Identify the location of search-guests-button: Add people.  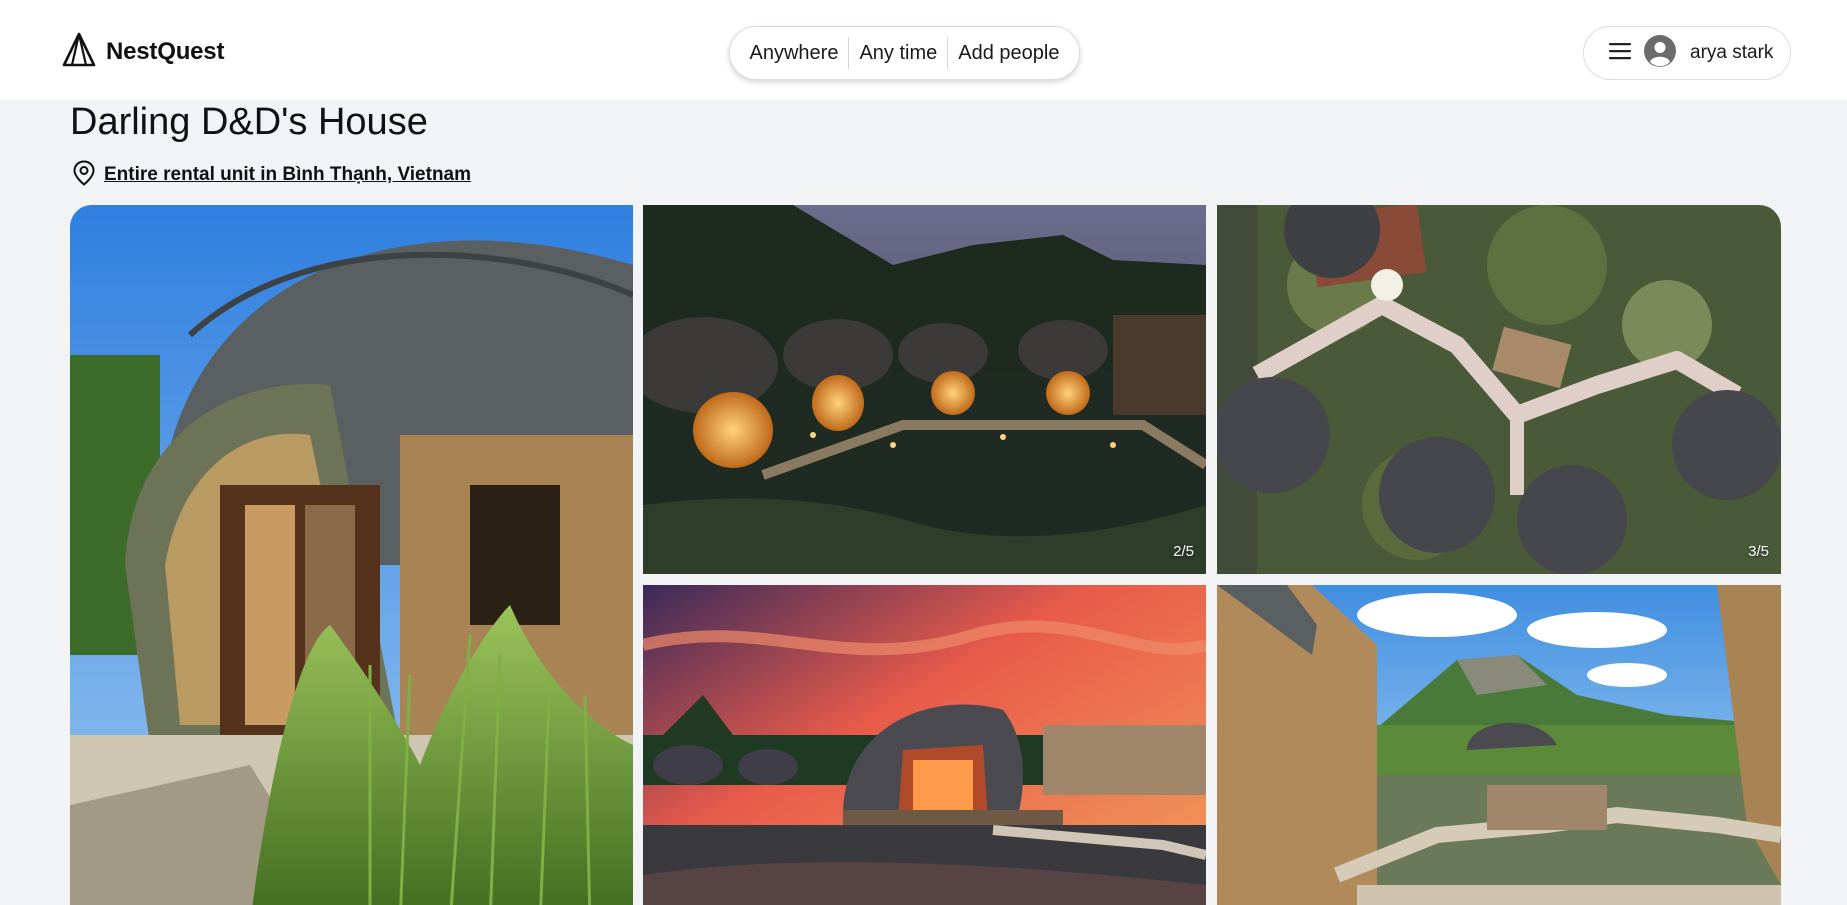
(1008, 53).